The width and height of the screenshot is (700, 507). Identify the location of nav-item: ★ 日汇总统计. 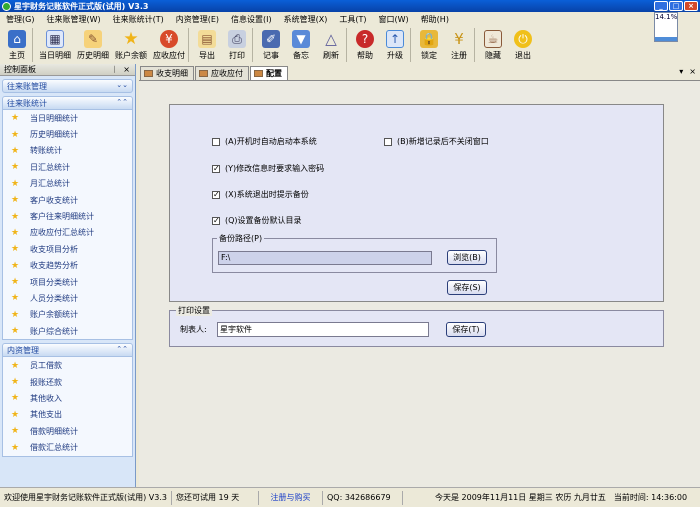
(67, 167).